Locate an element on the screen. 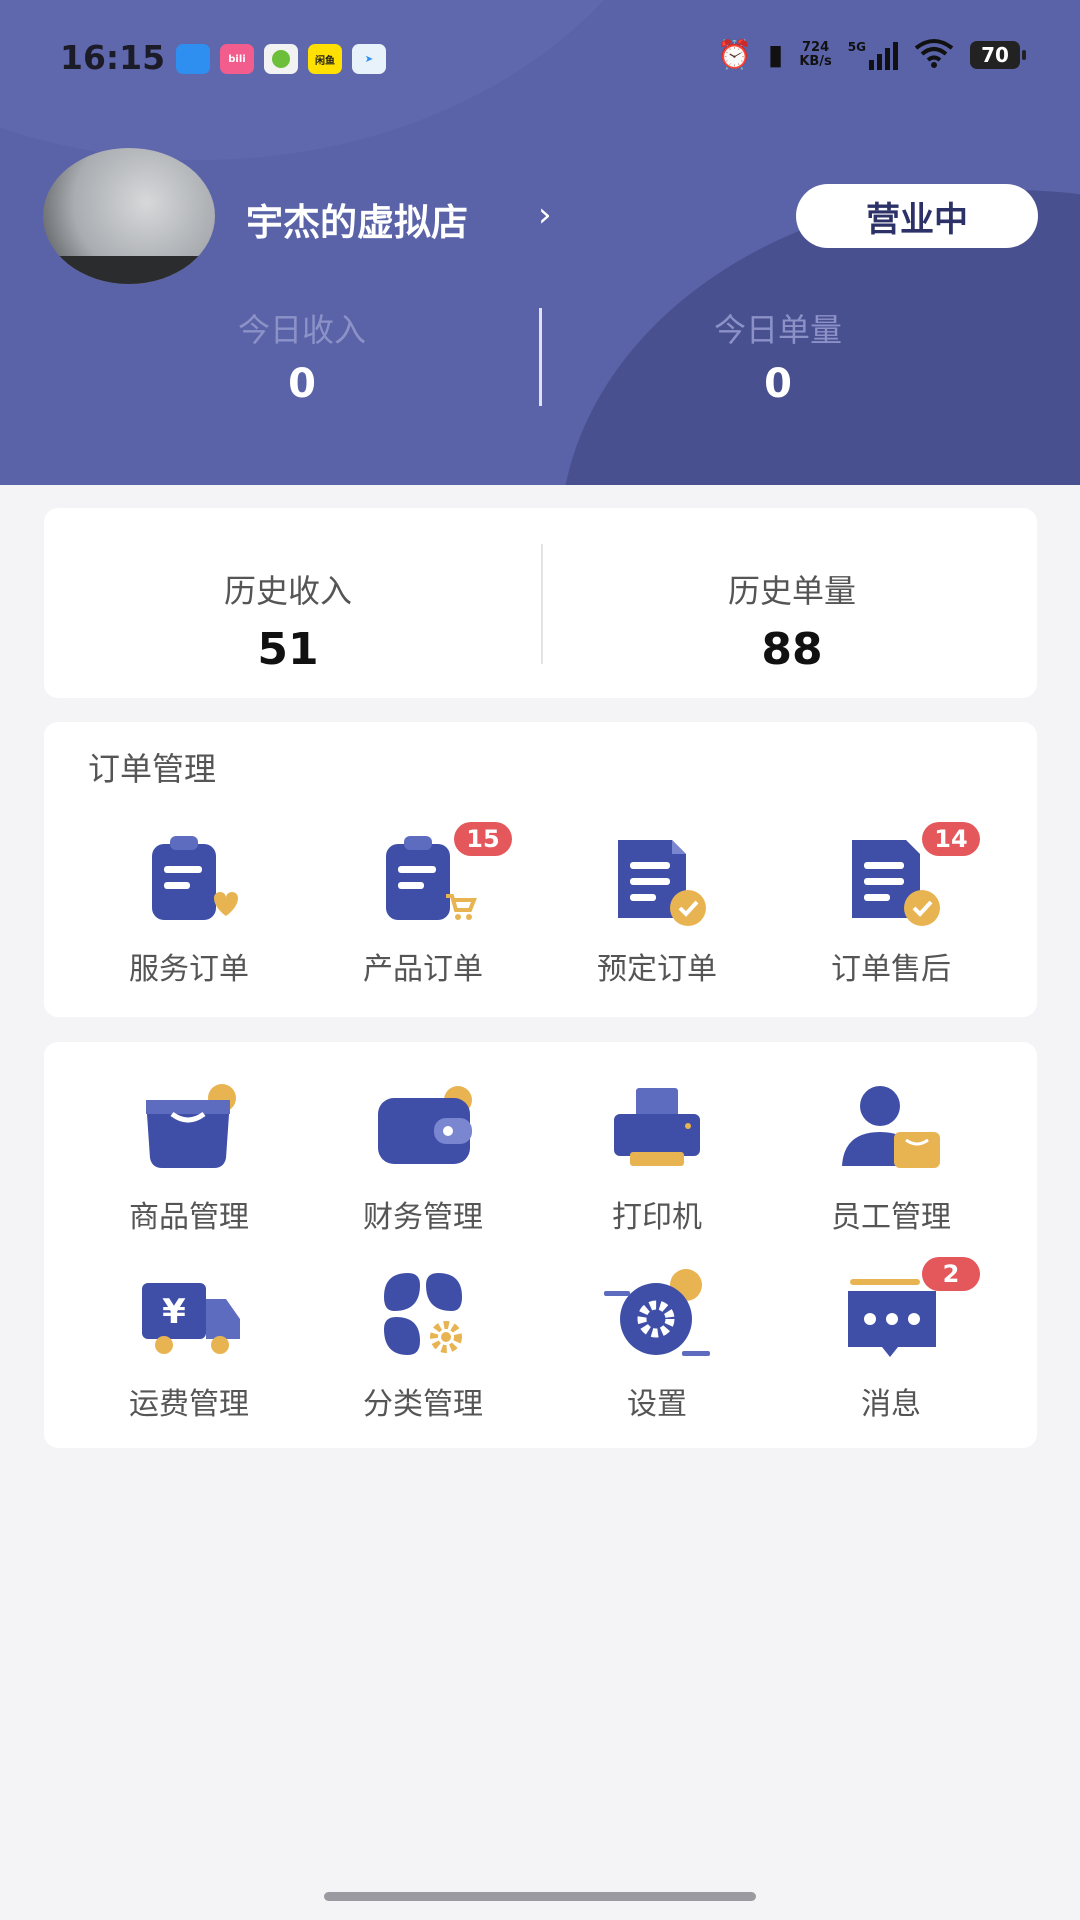 This screenshot has height=1920, width=1080. history-income-label: 历史收入 is located at coordinates (287, 591).